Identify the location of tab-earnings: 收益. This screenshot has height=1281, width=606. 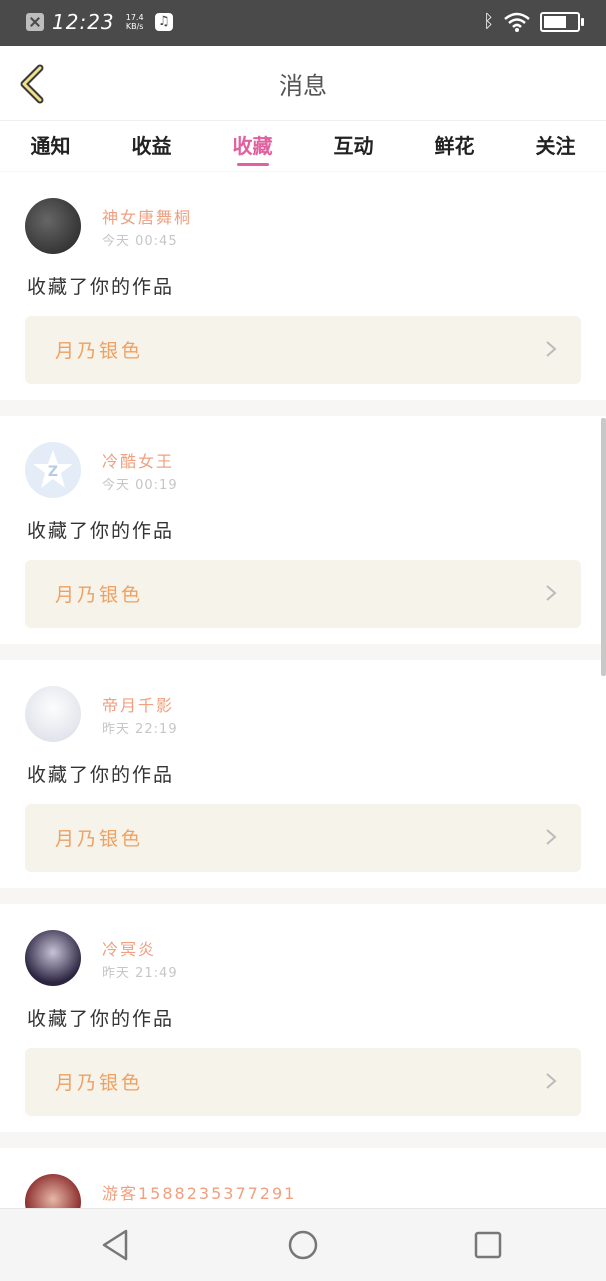
(151, 146).